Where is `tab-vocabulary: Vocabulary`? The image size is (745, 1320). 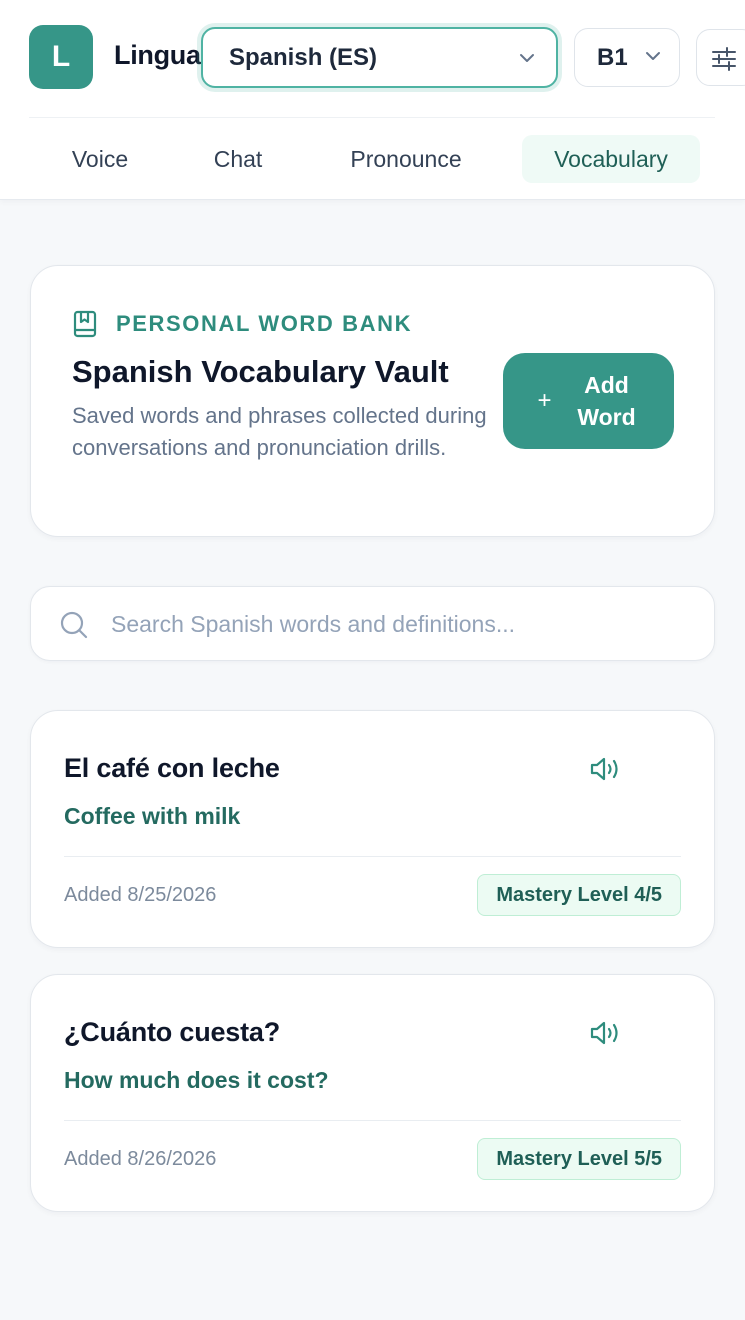 tab-vocabulary: Vocabulary is located at coordinates (611, 159).